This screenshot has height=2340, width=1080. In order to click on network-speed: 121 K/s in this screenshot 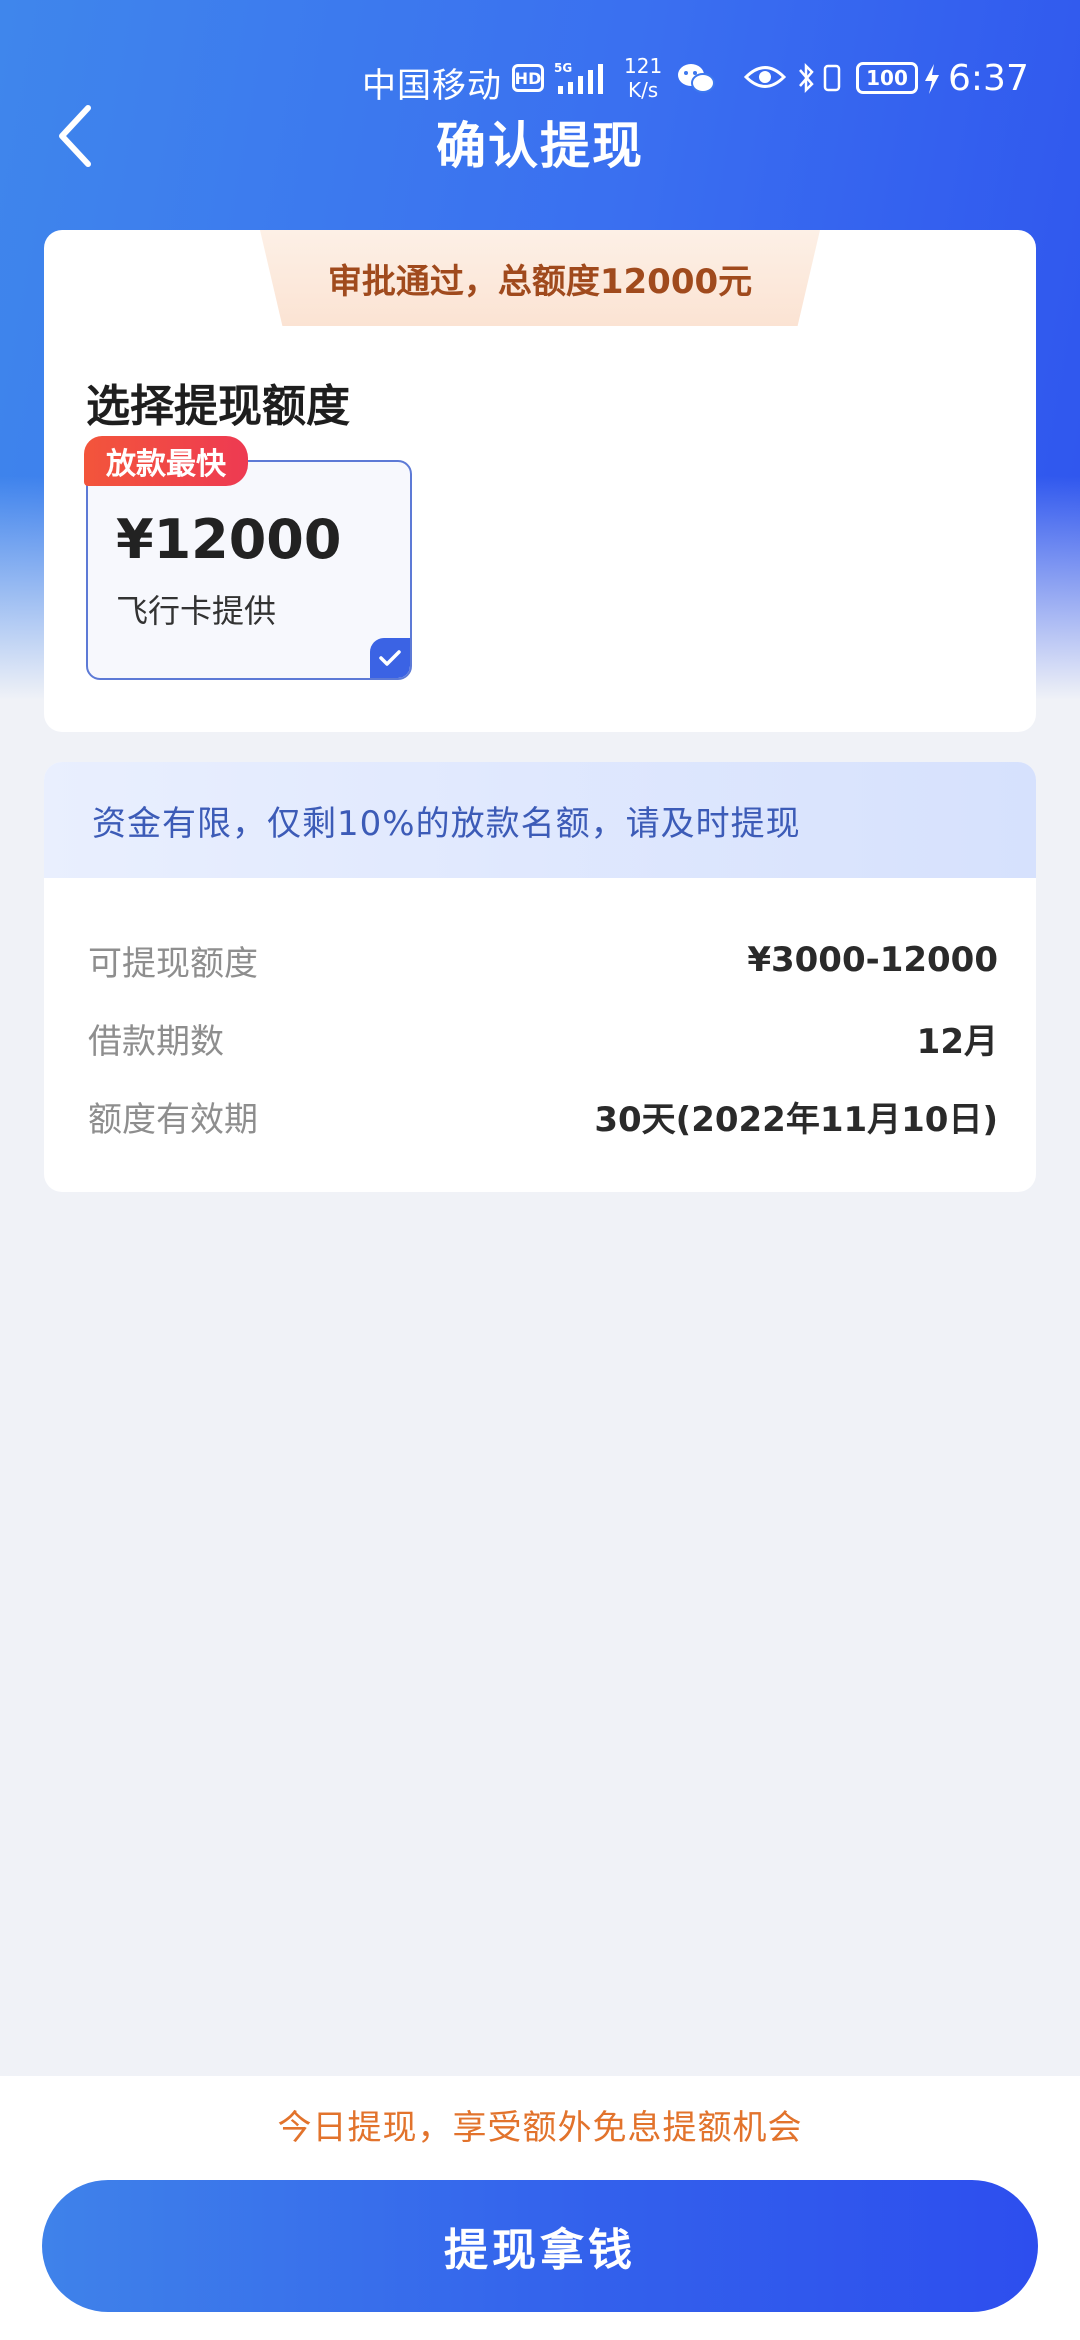, I will do `click(643, 78)`.